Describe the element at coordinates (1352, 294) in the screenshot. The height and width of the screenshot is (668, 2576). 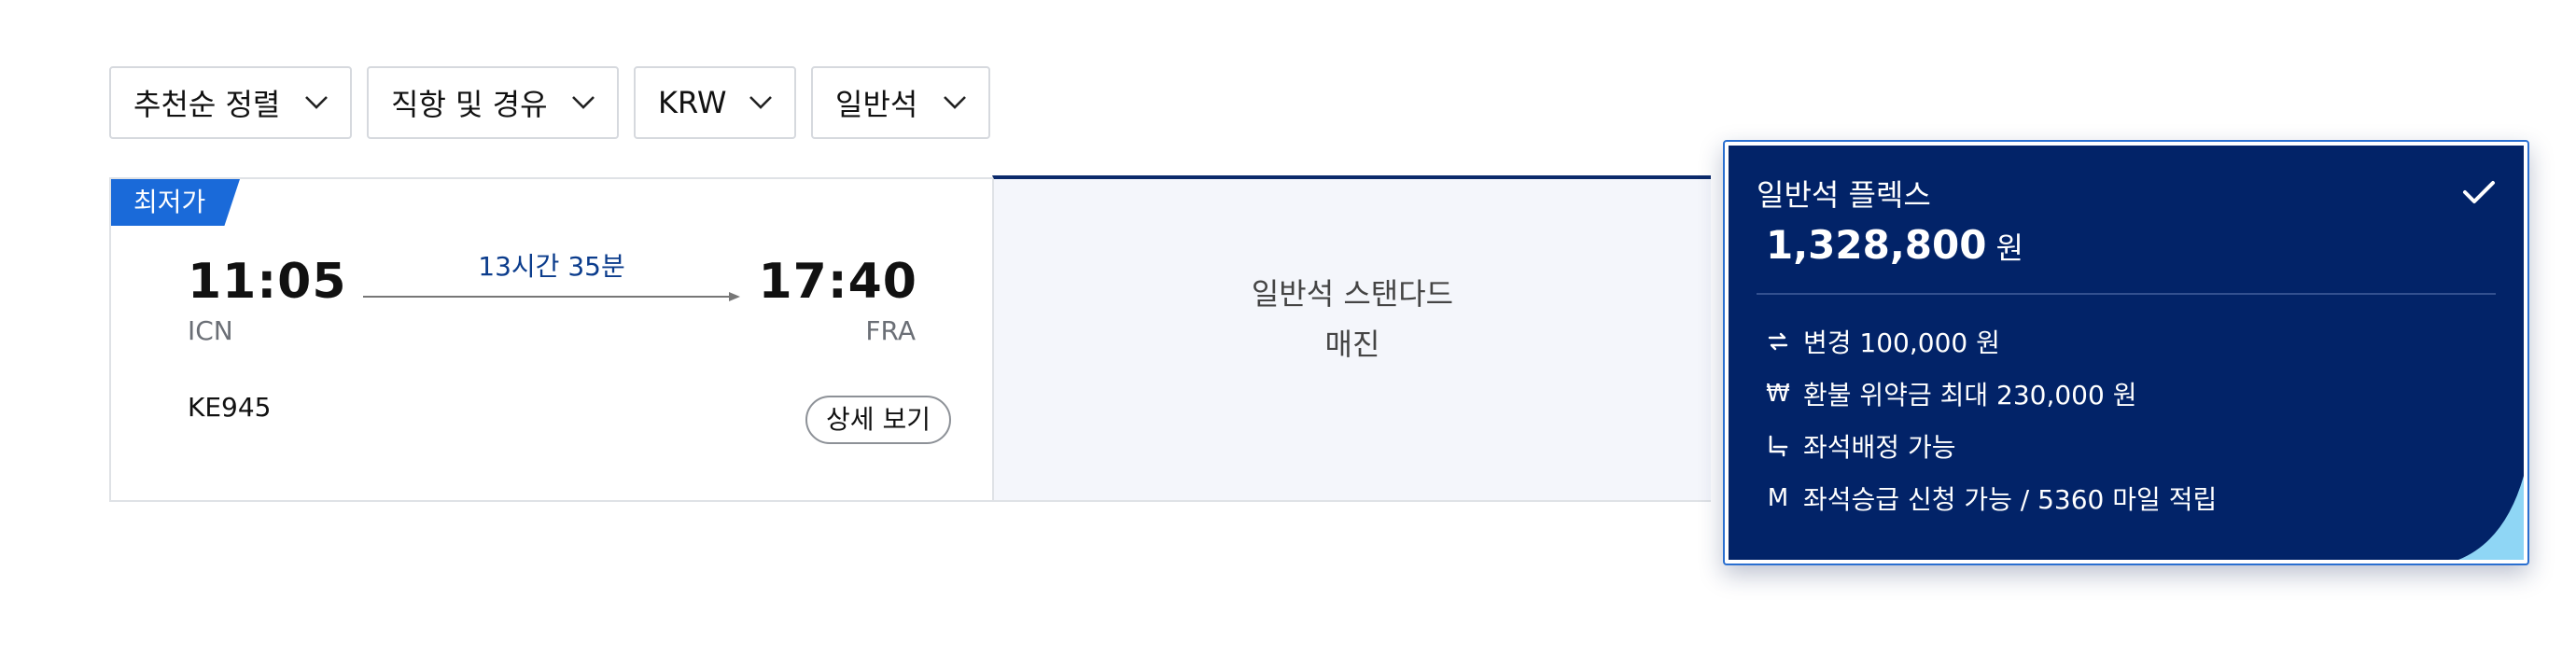
I see `fare-name: 일반석 스탠다드` at that location.